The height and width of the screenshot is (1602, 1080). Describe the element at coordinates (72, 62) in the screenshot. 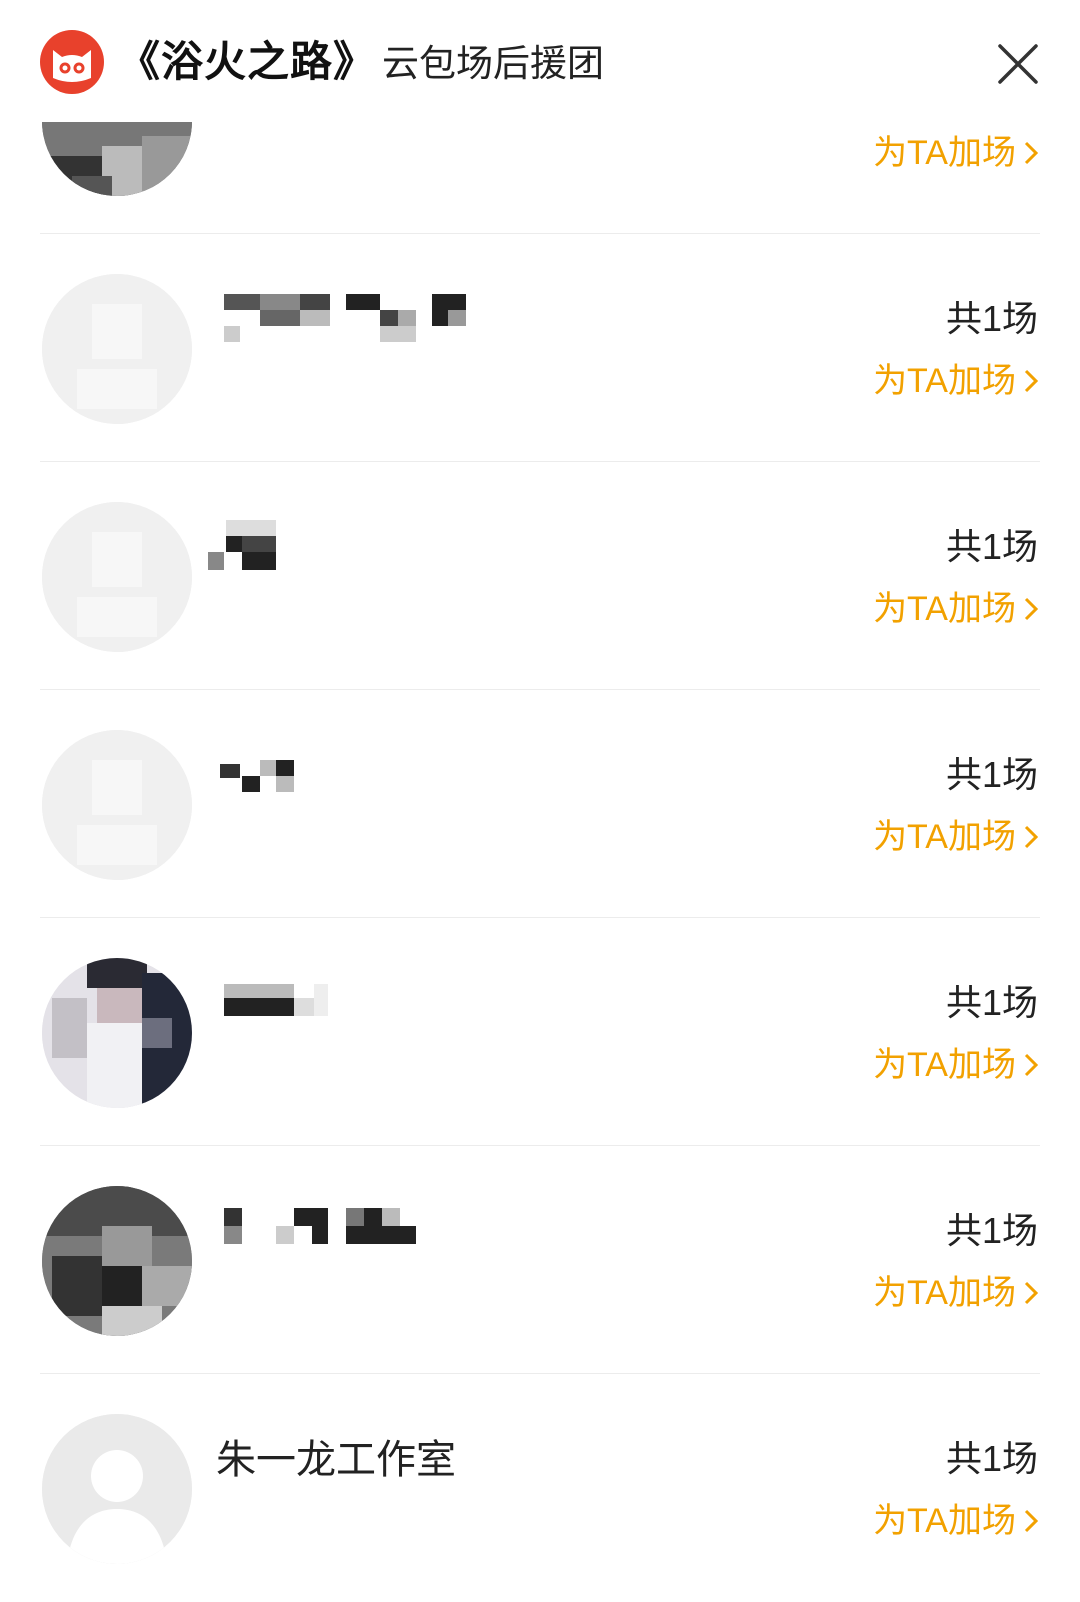

I see `maoyan-cat-logo` at that location.